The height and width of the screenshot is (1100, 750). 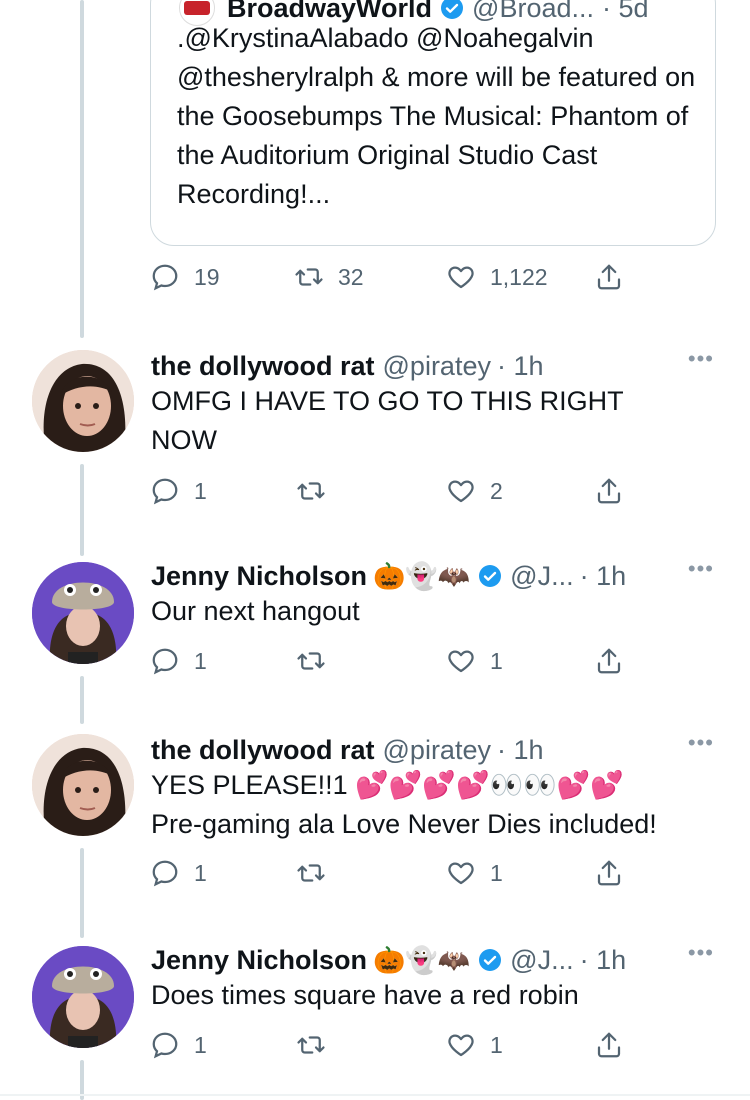 I want to click on quoted-tweet-actions: 19 32 1,122, so click(x=390, y=282).